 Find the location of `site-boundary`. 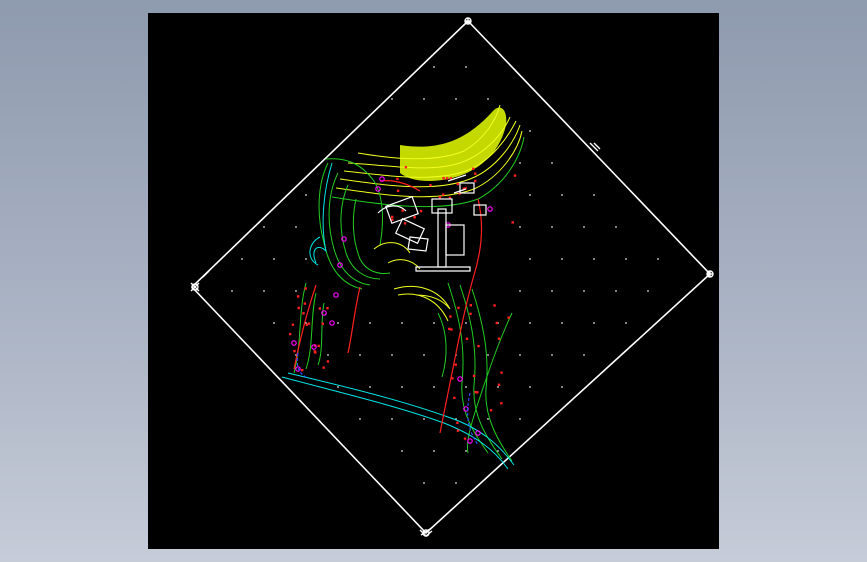

site-boundary is located at coordinates (388, 307).